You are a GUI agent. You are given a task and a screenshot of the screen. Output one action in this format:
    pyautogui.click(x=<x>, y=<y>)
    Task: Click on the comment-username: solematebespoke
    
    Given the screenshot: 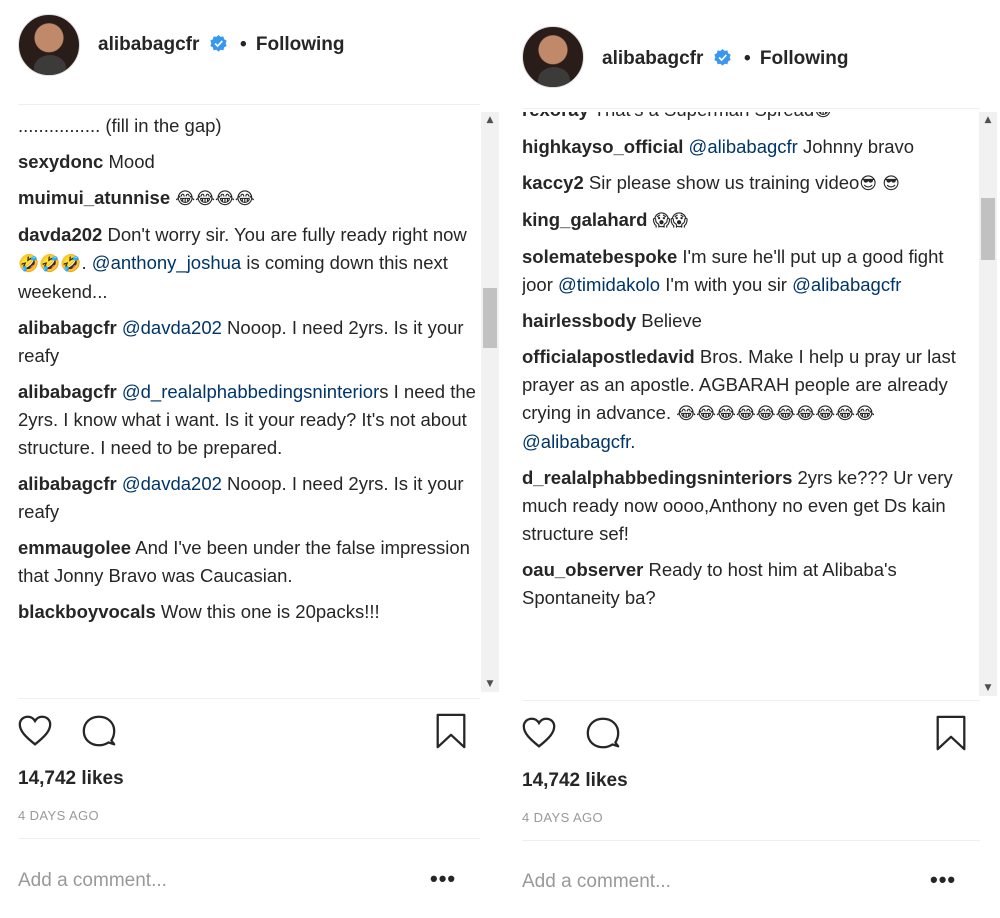 What is the action you would take?
    pyautogui.click(x=599, y=256)
    